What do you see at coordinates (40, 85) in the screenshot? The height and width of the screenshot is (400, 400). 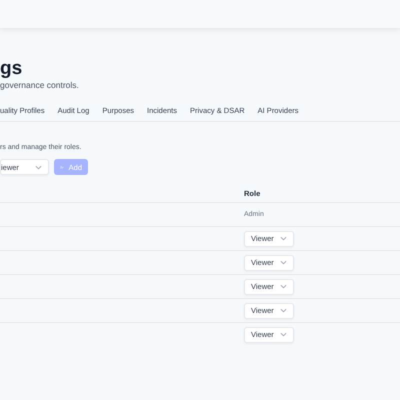 I see `page-subtitle: governance controls.` at bounding box center [40, 85].